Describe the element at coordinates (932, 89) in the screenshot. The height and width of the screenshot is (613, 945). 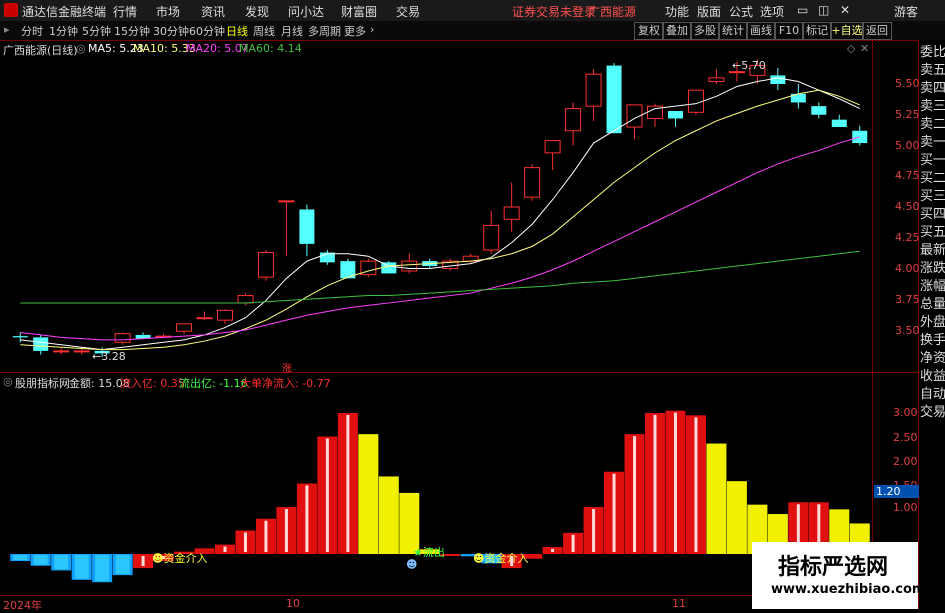
I see `side-sell4: 卖四` at that location.